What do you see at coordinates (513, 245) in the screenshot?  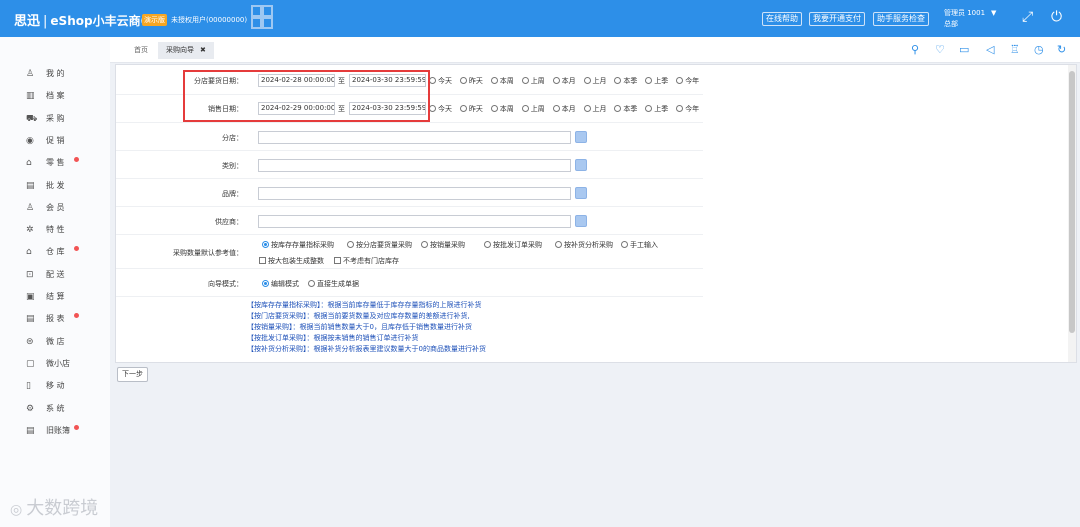 I see `reference-option-radio: 按批发订单采购` at bounding box center [513, 245].